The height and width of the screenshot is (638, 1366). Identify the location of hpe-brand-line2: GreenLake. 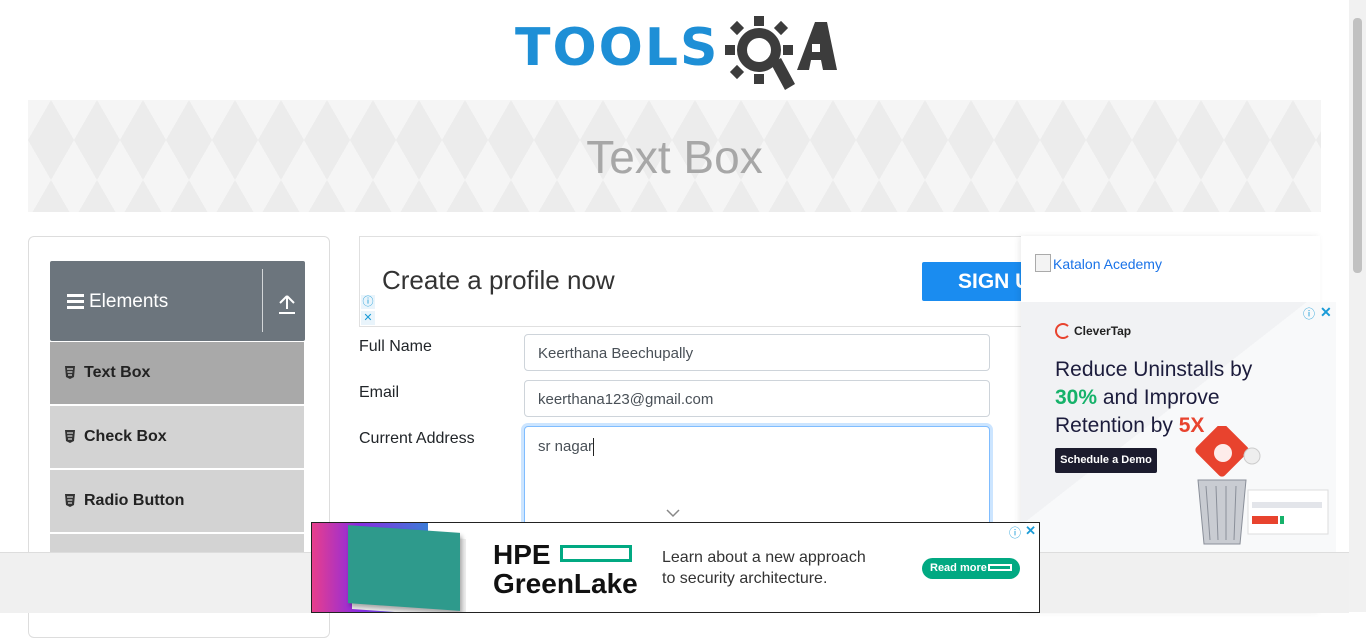
(565, 583).